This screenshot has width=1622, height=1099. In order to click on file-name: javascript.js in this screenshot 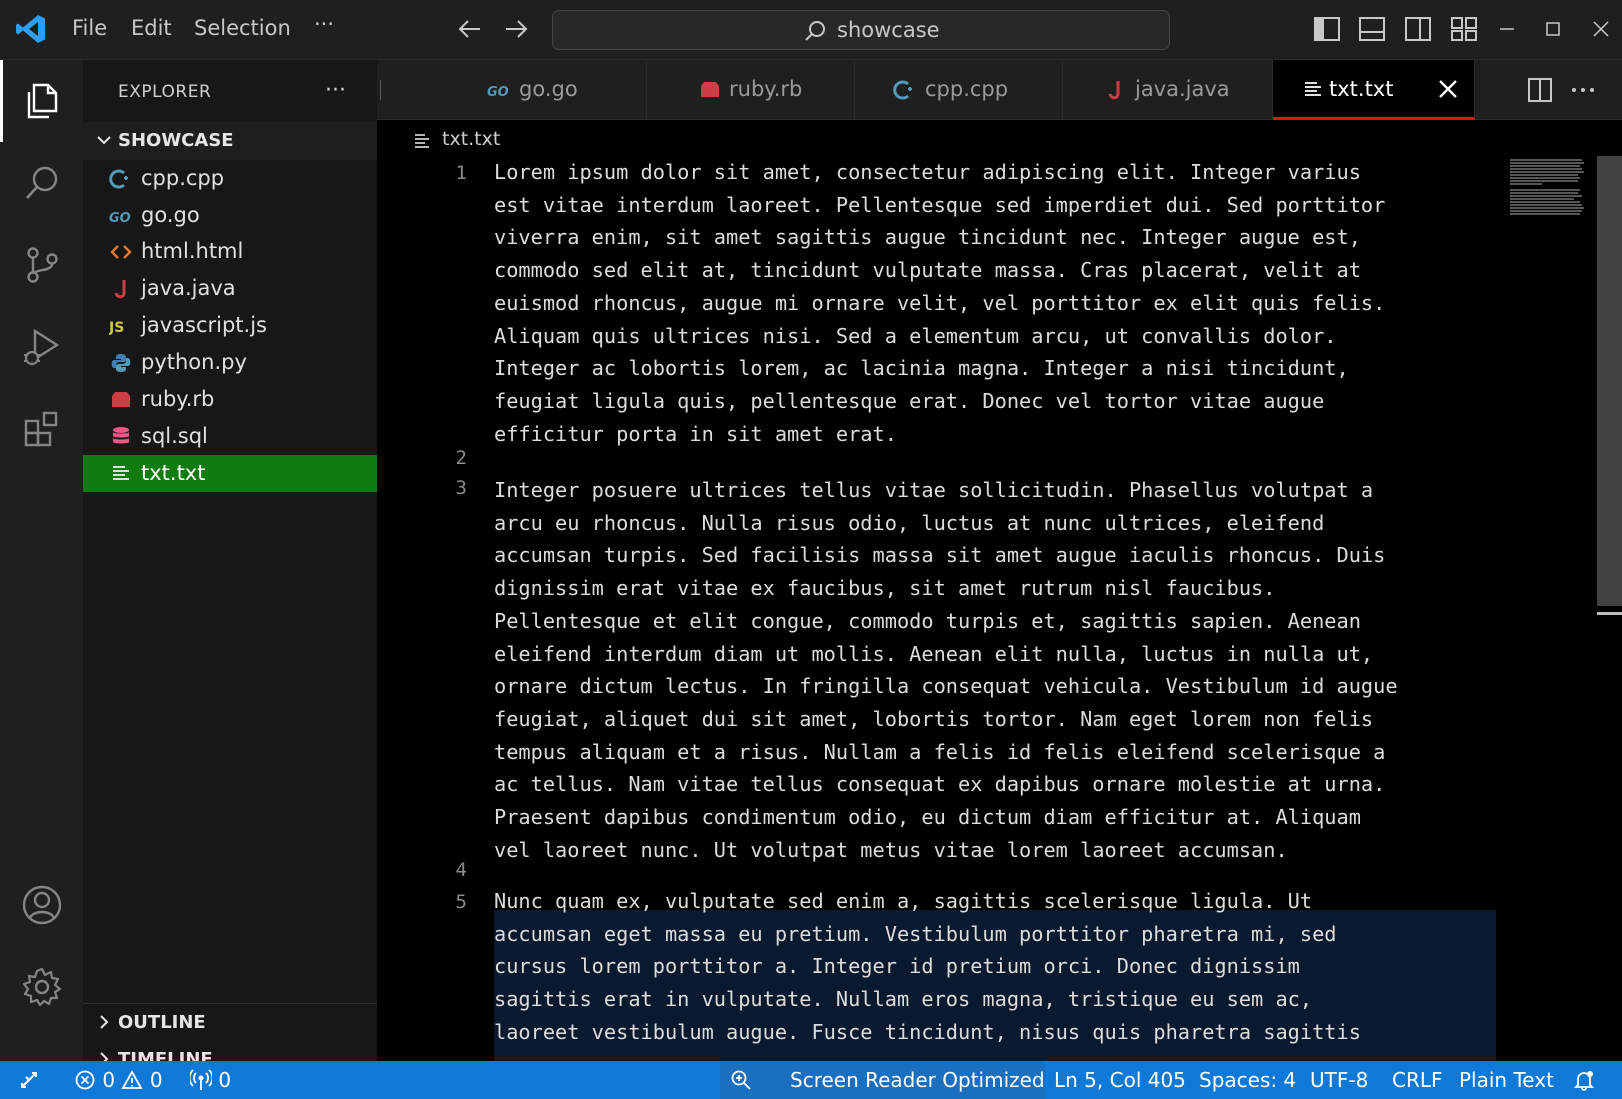, I will do `click(204, 325)`.